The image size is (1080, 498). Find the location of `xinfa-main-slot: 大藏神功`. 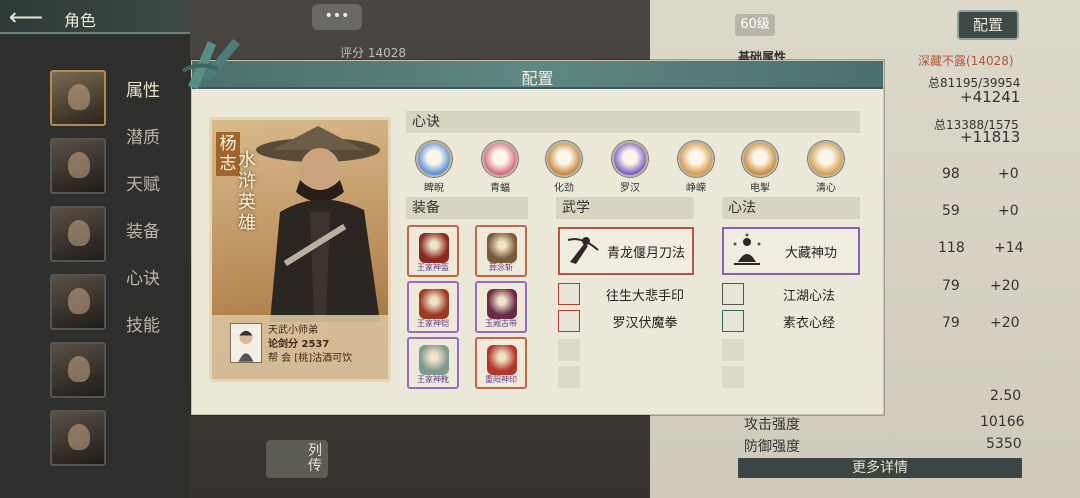

xinfa-main-slot: 大藏神功 is located at coordinates (791, 251).